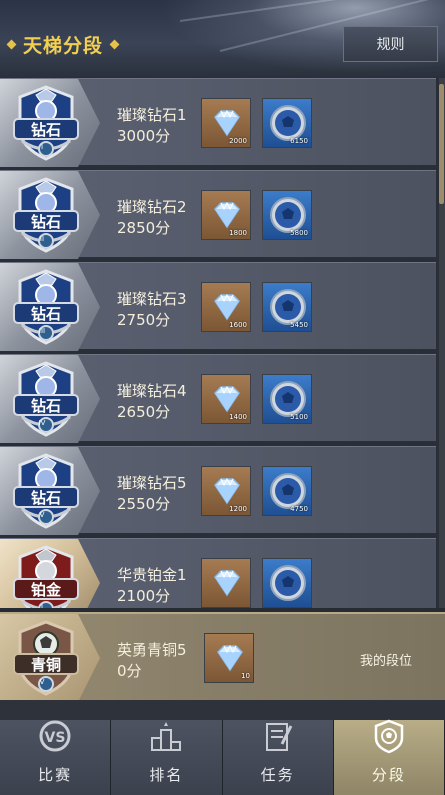 This screenshot has height=795, width=445. I want to click on diamond-qty: 2000, so click(238, 141).